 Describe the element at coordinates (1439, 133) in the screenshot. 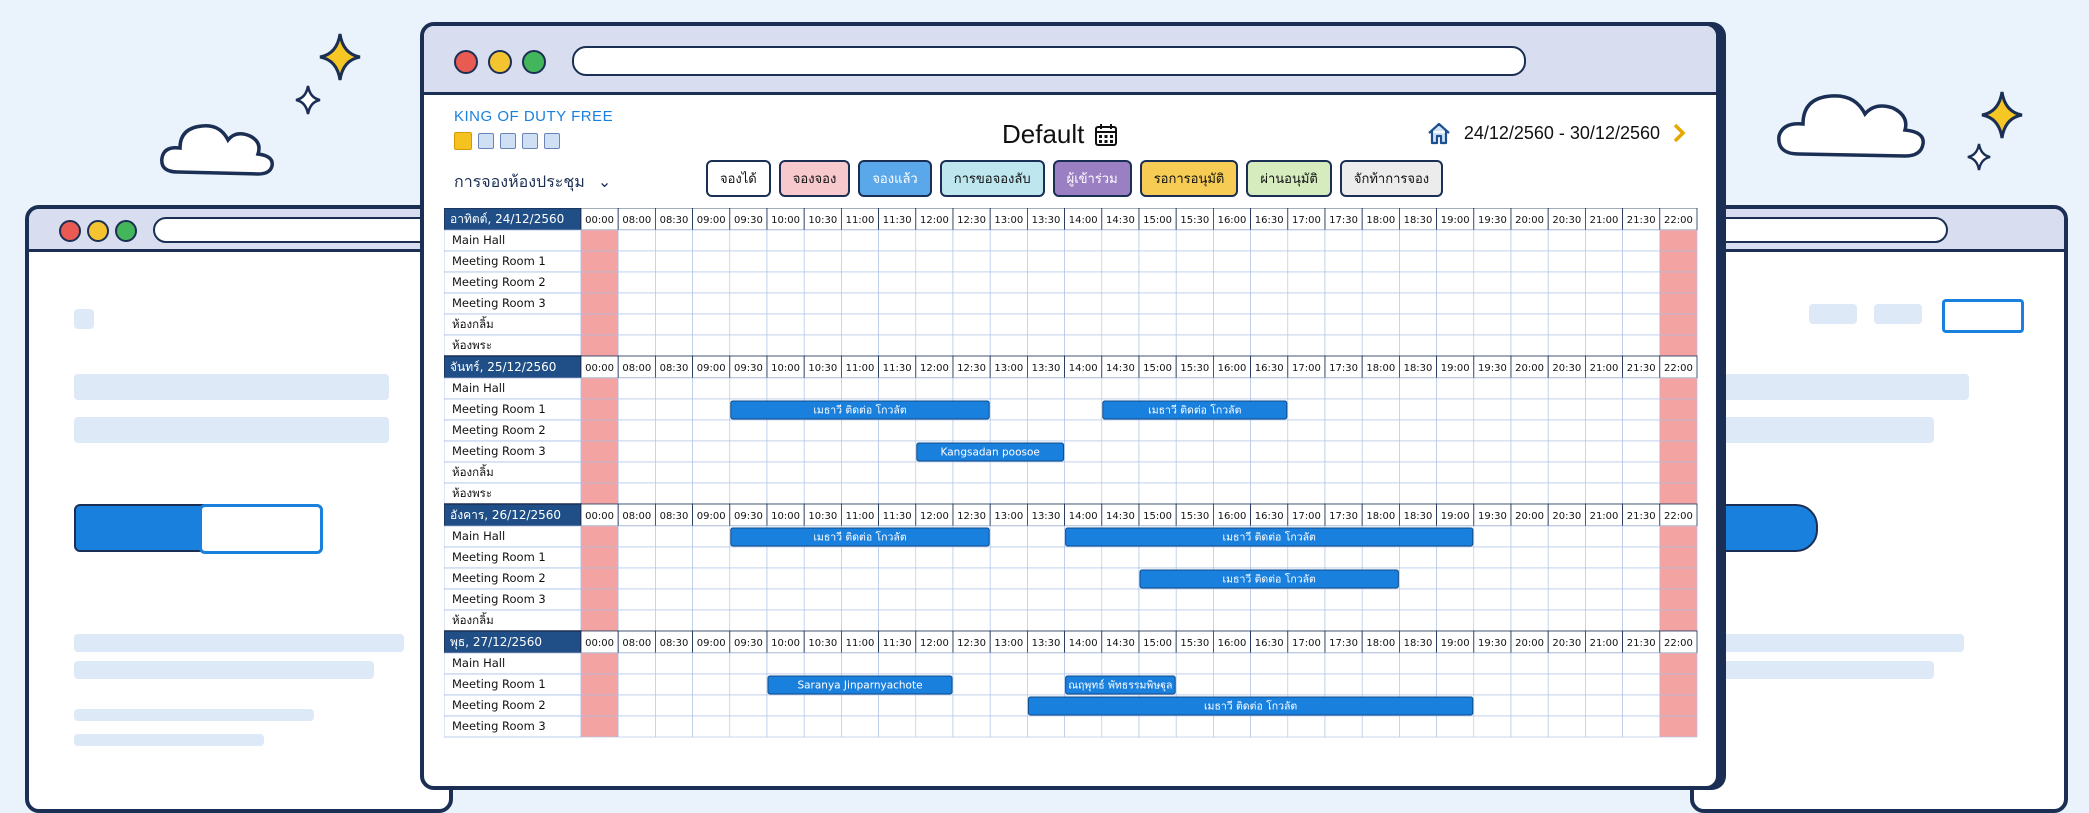

I see `home-icon` at that location.